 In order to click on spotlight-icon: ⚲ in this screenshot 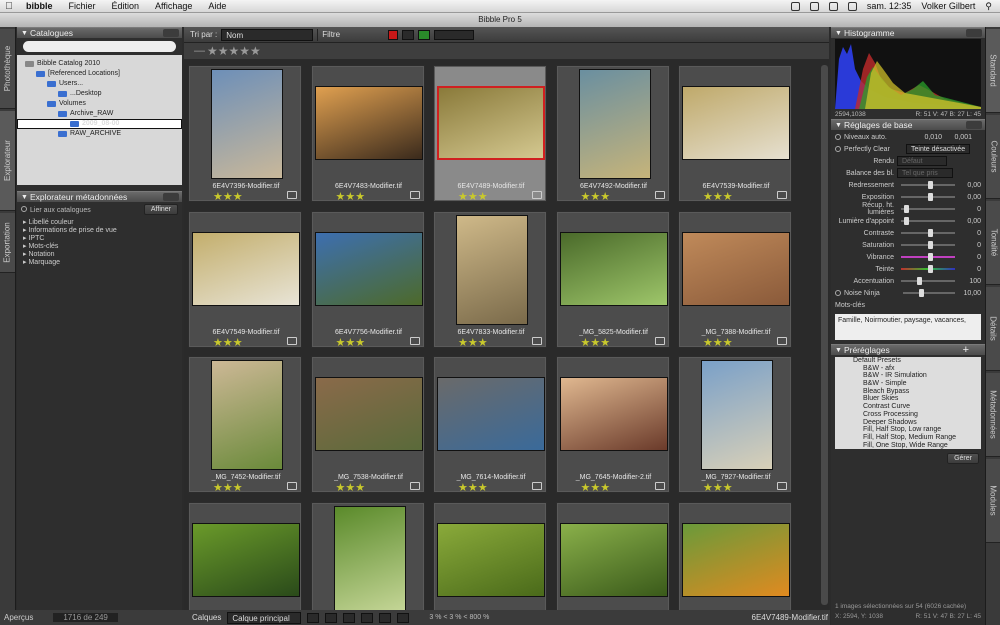, I will do `click(988, 6)`.